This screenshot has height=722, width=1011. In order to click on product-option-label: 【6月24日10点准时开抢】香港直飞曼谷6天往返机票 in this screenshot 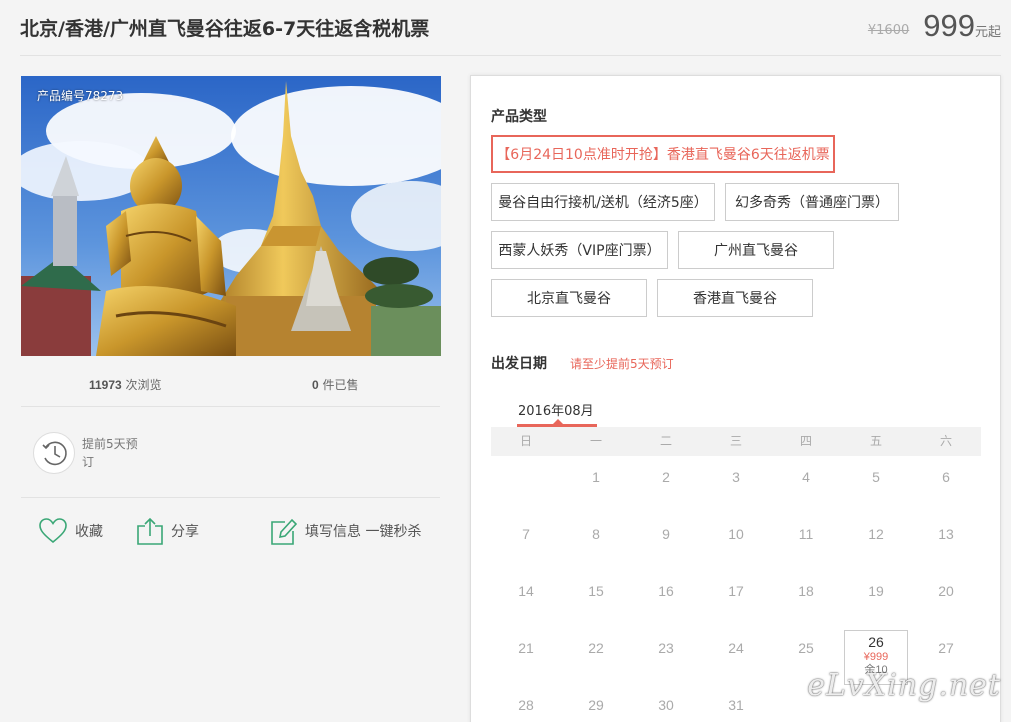, I will do `click(663, 155)`.